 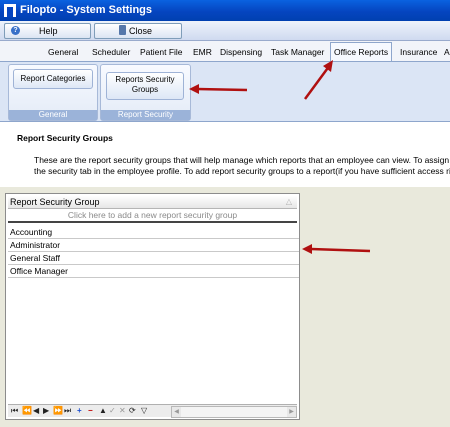 I want to click on edit-record-icon: ▲, so click(x=103, y=411).